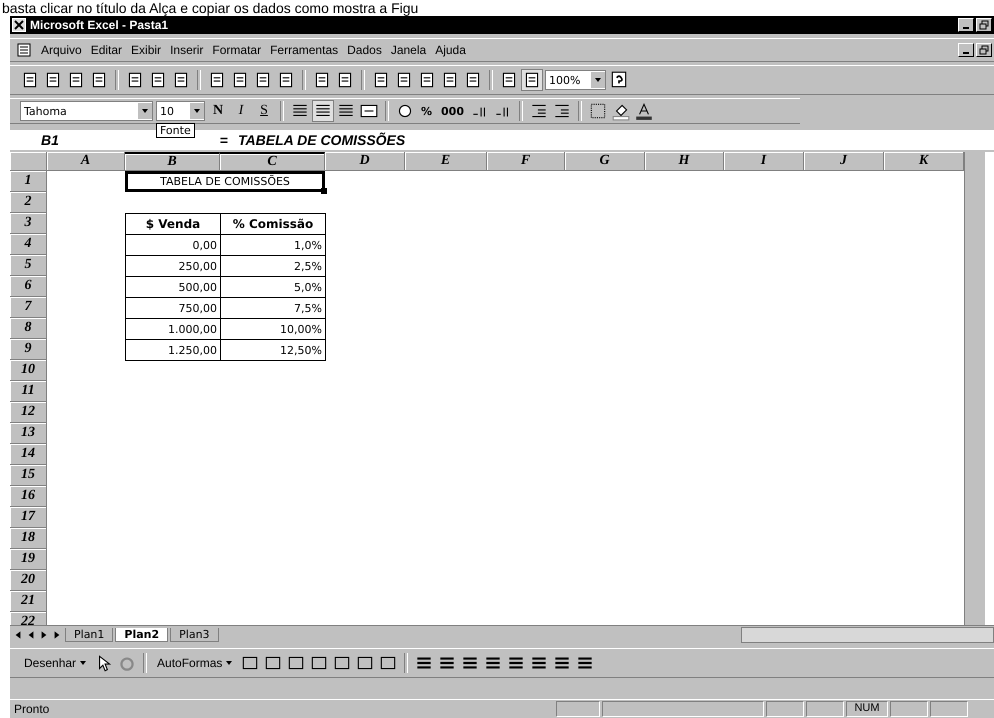 The height and width of the screenshot is (718, 994). Describe the element at coordinates (173, 224) in the screenshot. I see `table-cell: $ Venda` at that location.